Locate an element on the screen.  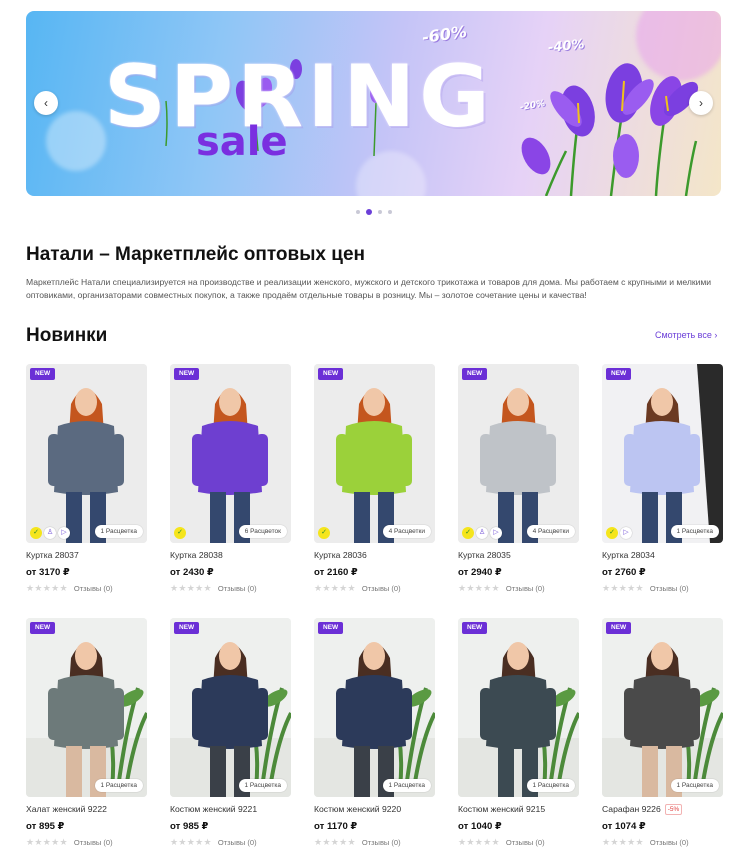
product-price: от 985 ₽ is located at coordinates (189, 826).